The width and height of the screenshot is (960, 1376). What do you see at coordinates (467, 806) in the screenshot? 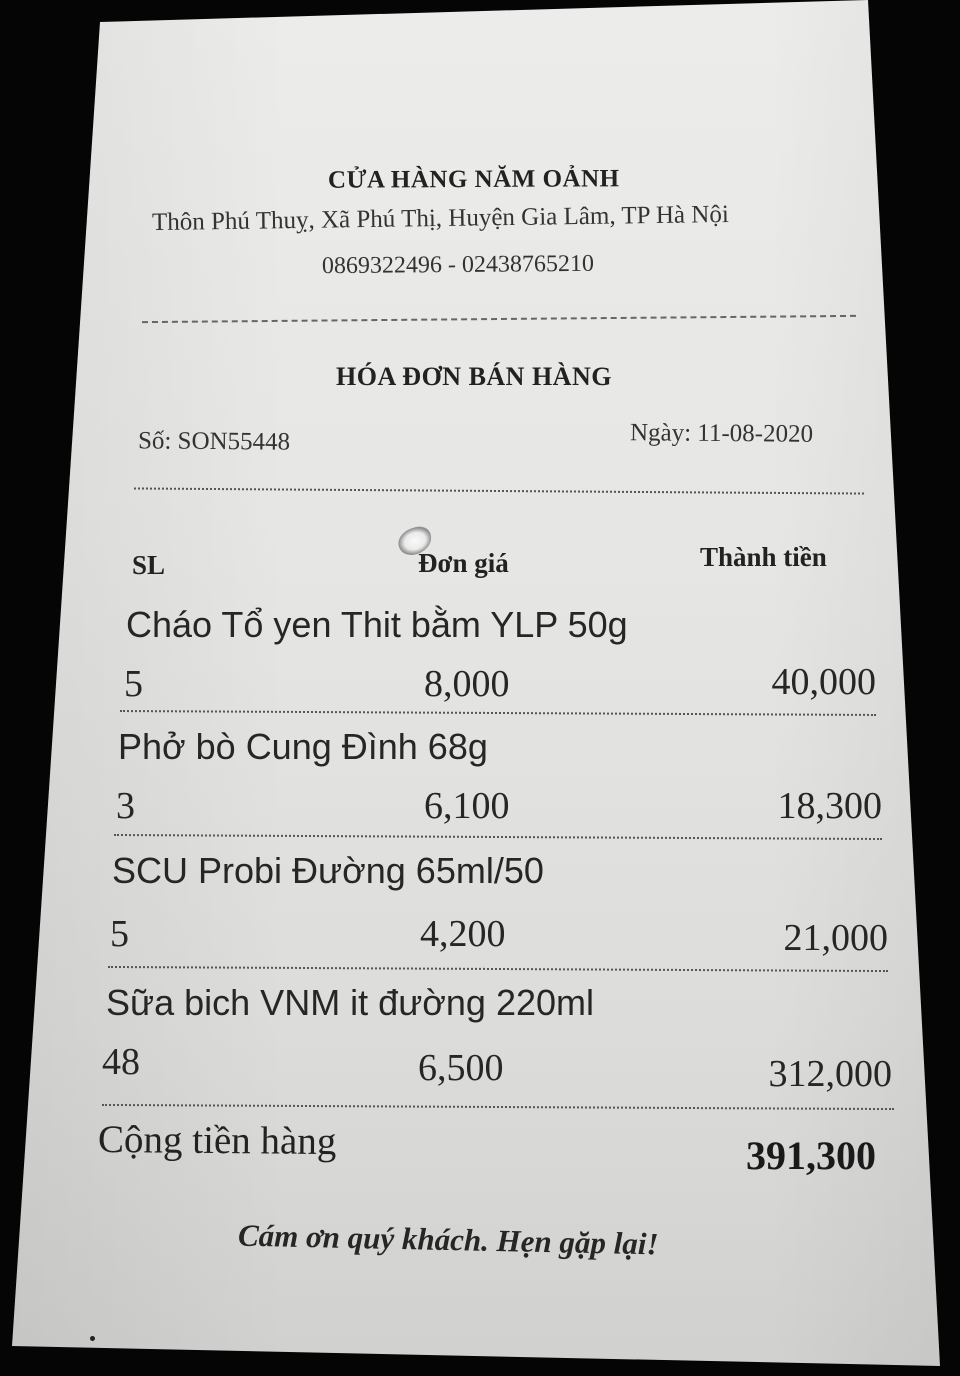
I see `item-unit-price: 6,100` at bounding box center [467, 806].